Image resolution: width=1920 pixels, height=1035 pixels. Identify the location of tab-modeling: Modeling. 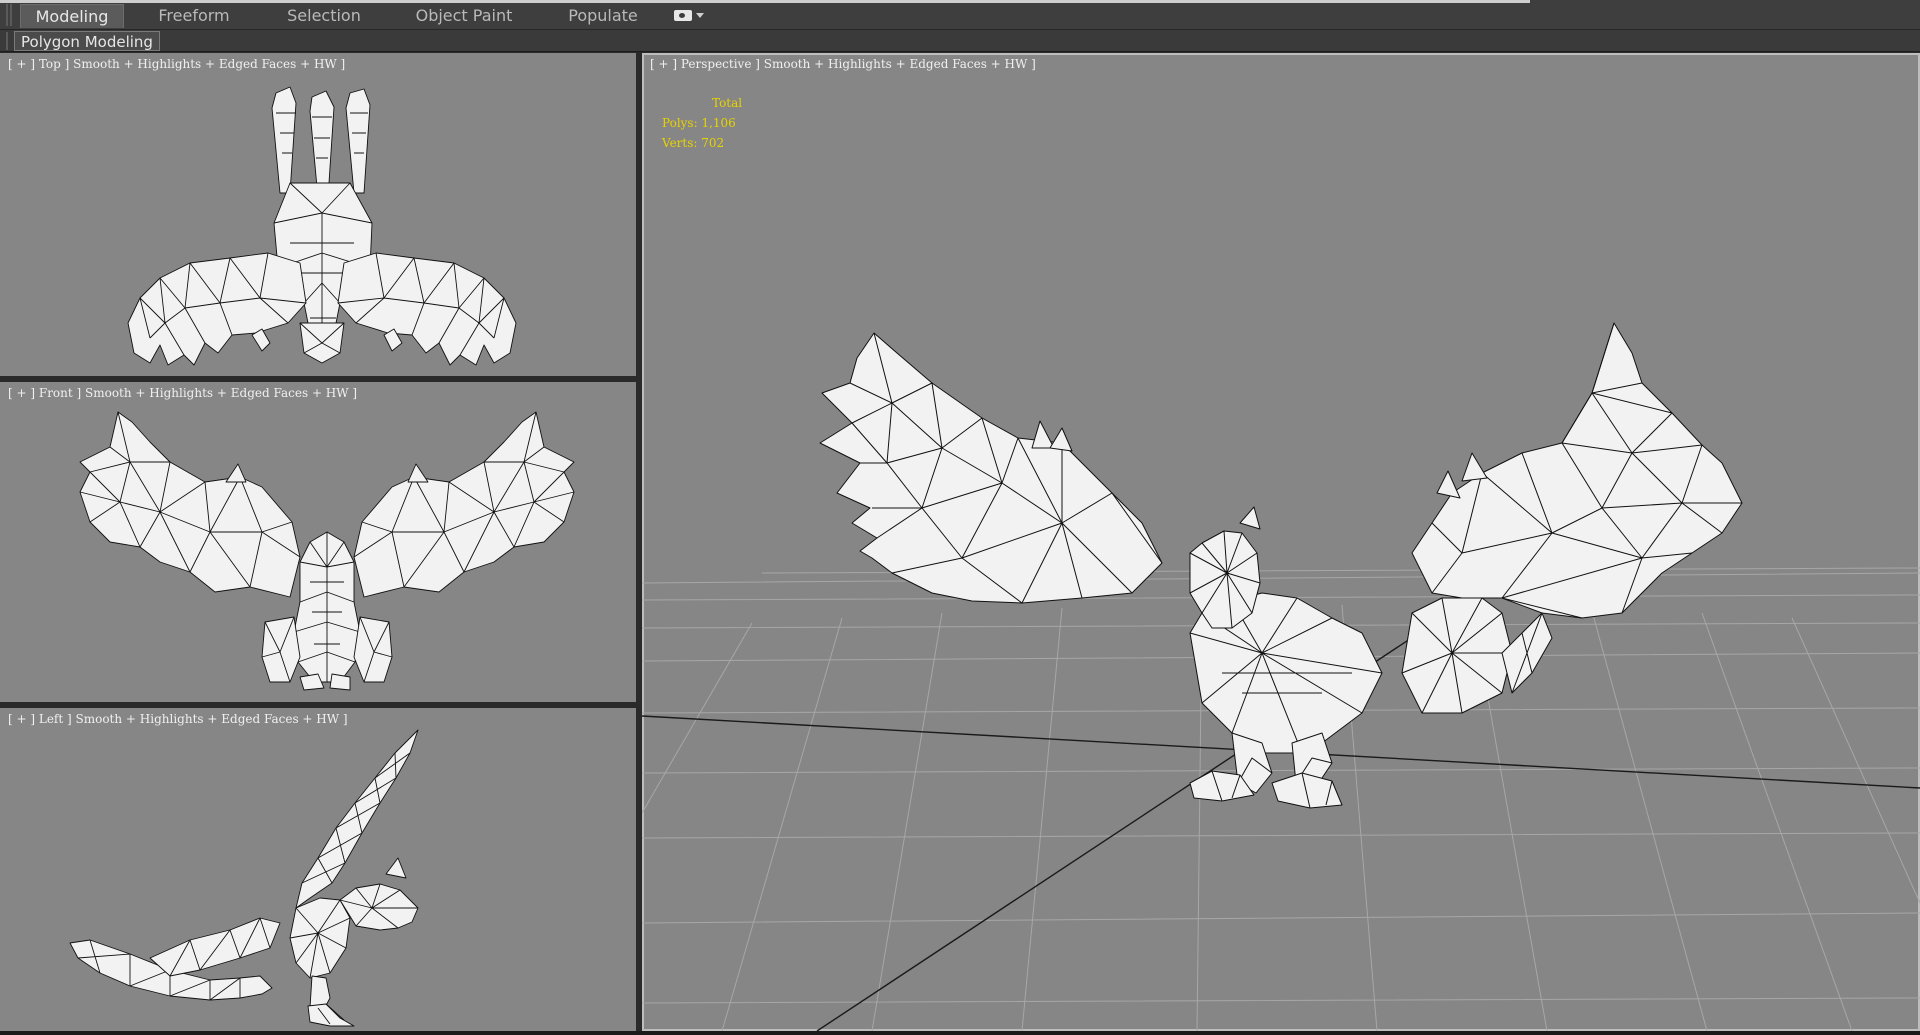
(72, 16).